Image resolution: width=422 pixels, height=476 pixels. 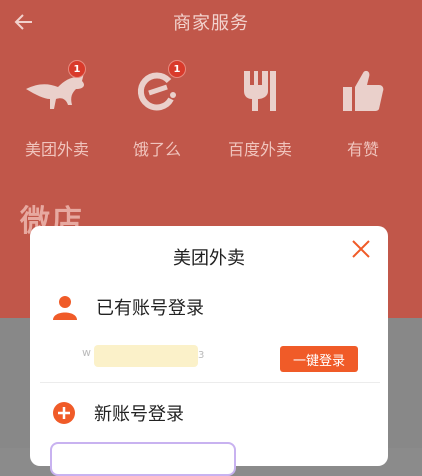 What do you see at coordinates (86, 352) in the screenshot?
I see `account-prefix: w` at bounding box center [86, 352].